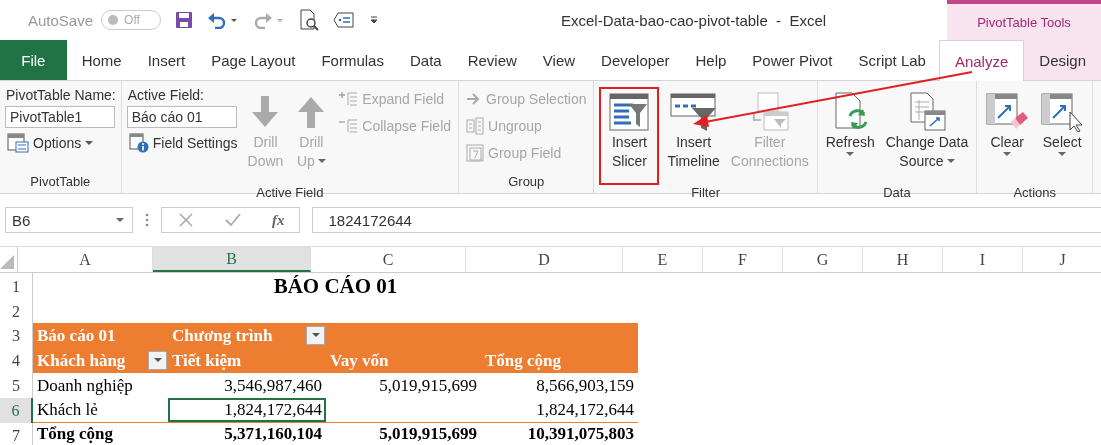 Image resolution: width=1101 pixels, height=445 pixels. Describe the element at coordinates (290, 193) in the screenshot. I see `group-label: Active Field` at that location.